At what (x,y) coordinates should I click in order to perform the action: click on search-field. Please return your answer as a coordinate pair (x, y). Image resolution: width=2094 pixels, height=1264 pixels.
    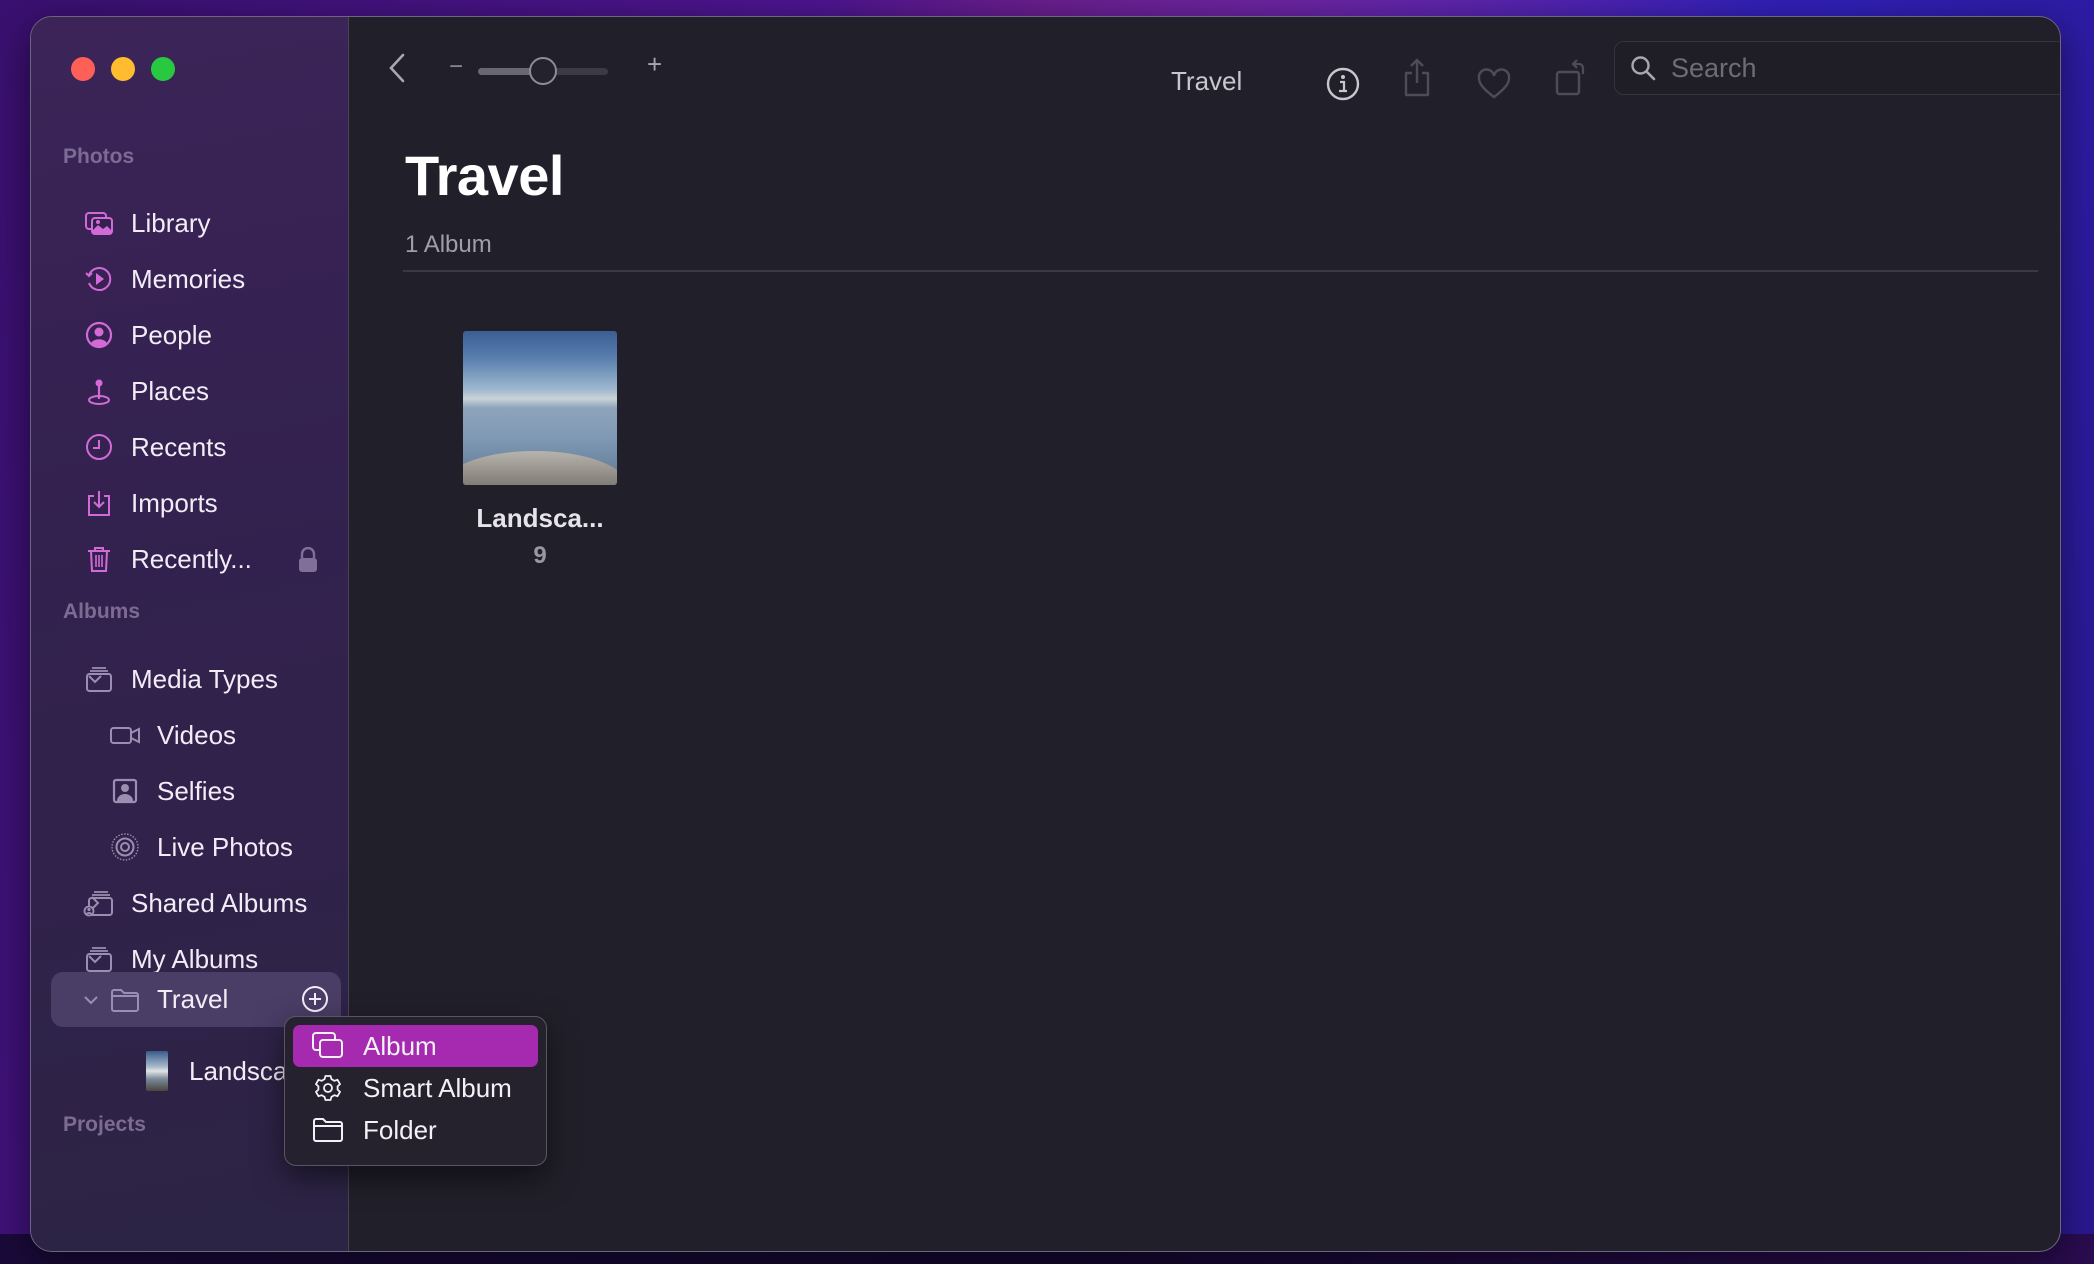
    Looking at the image, I should click on (1837, 68).